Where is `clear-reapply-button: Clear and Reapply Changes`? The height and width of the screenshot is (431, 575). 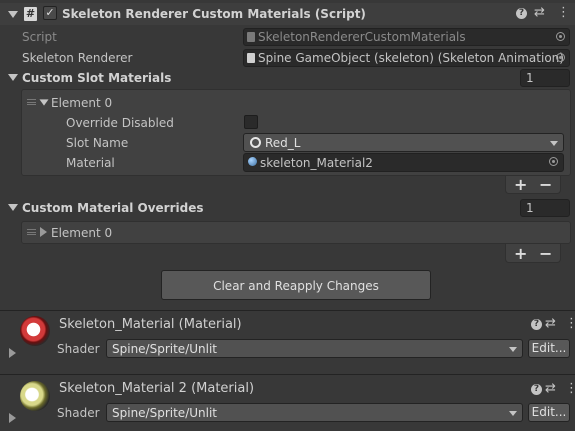 clear-reapply-button: Clear and Reapply Changes is located at coordinates (296, 285).